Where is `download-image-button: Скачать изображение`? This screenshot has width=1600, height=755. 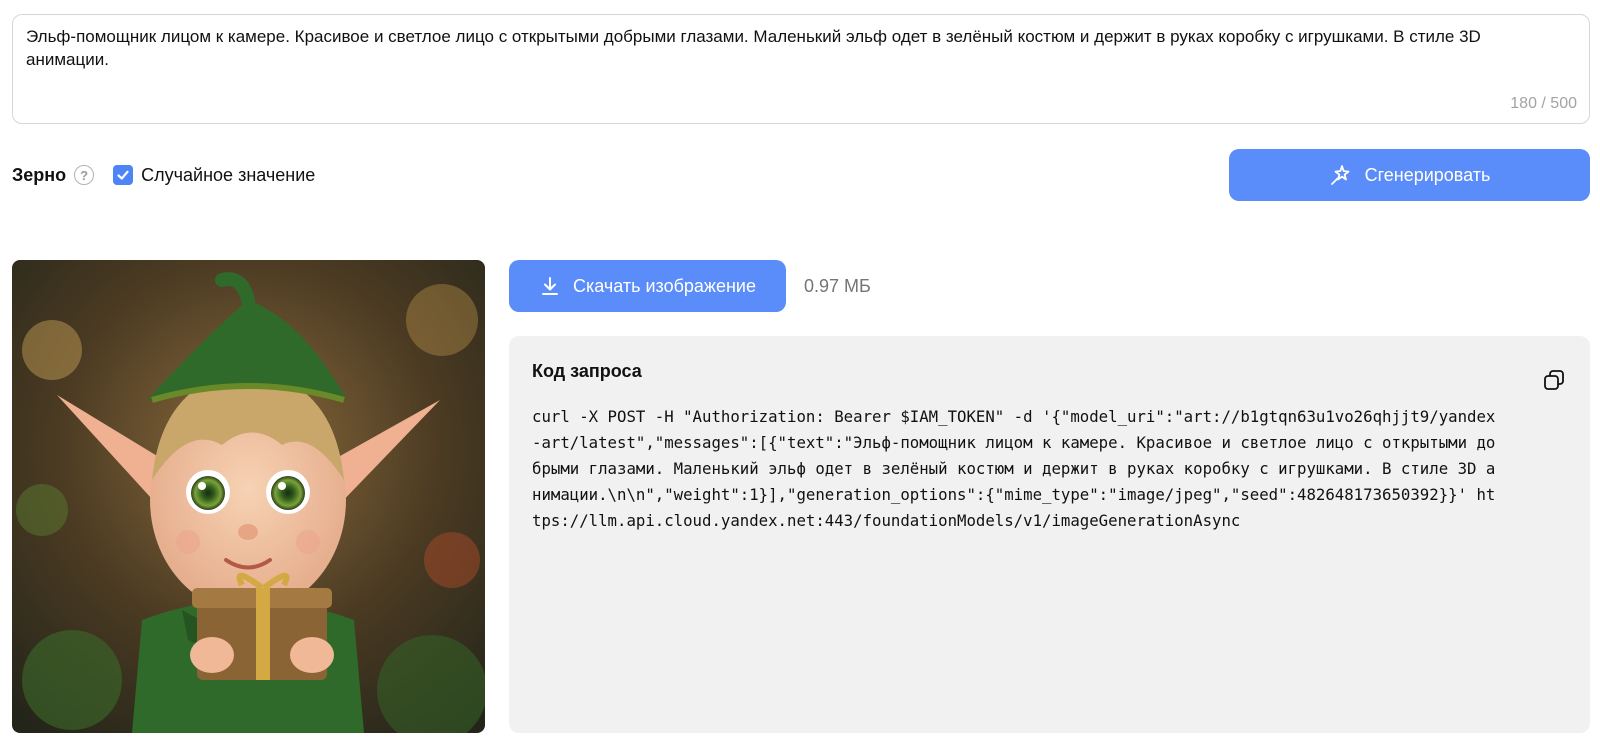 download-image-button: Скачать изображение is located at coordinates (647, 286).